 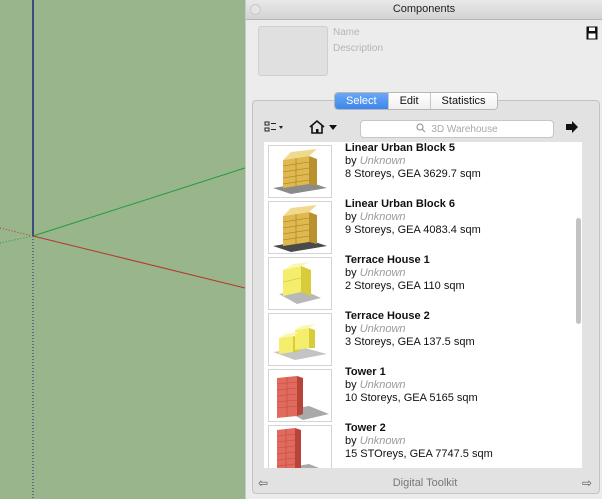 What do you see at coordinates (365, 428) in the screenshot?
I see `item-title: Tower 2` at bounding box center [365, 428].